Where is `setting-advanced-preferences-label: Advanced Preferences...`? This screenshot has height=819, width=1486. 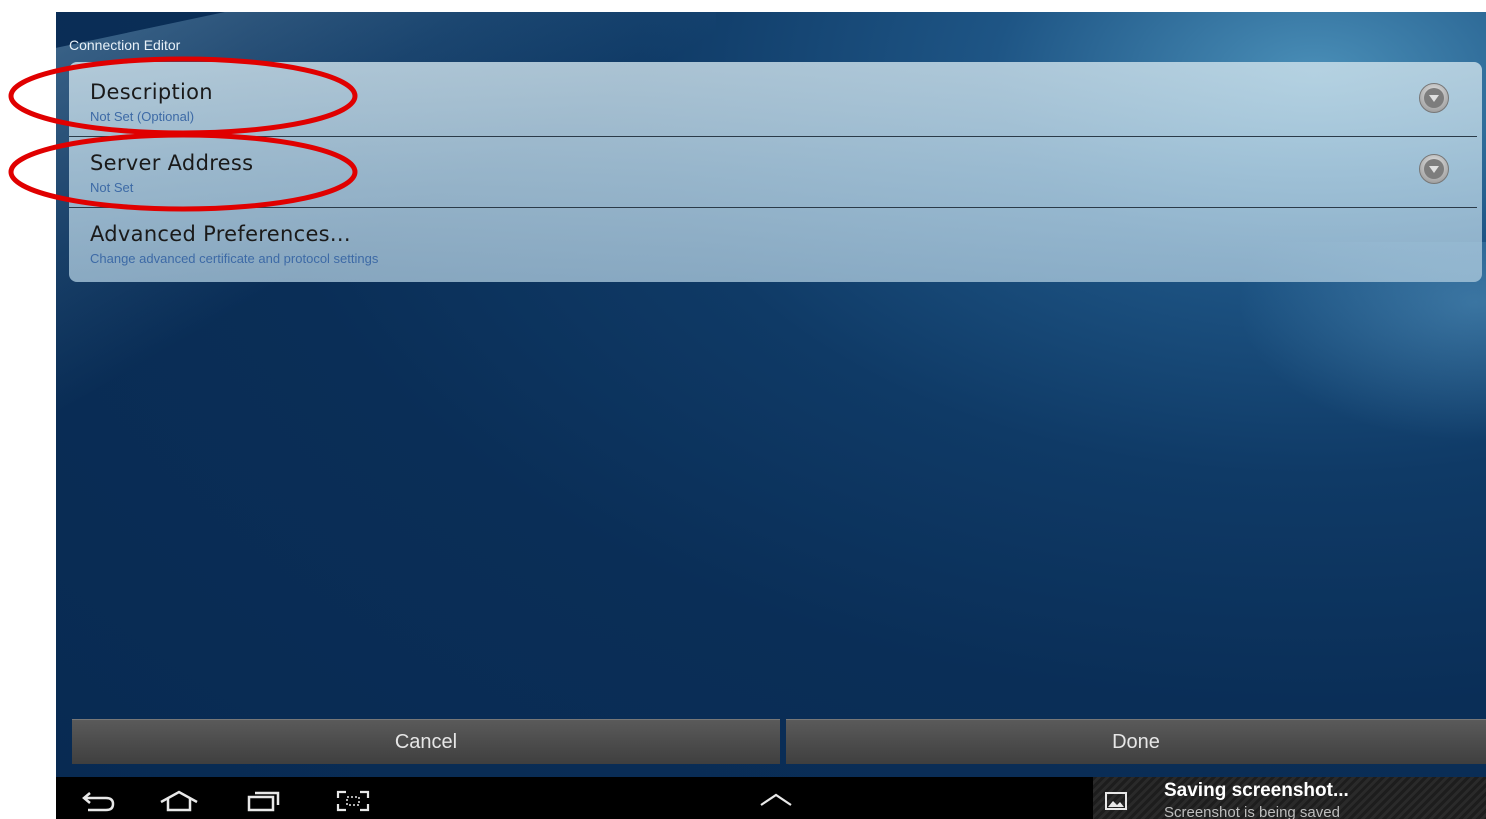 setting-advanced-preferences-label: Advanced Preferences... is located at coordinates (220, 234).